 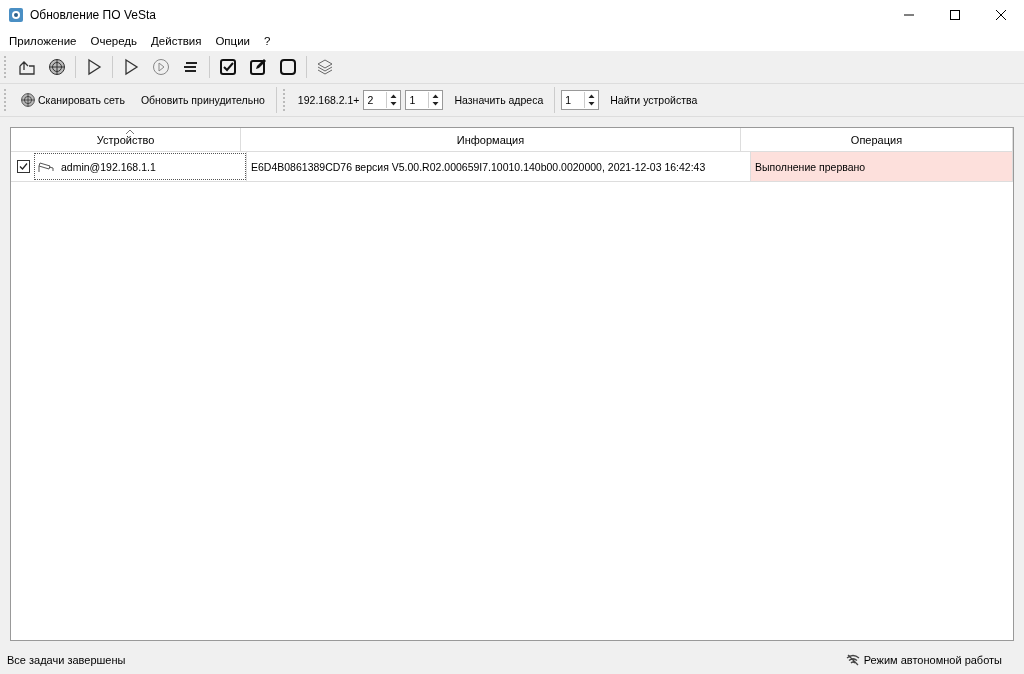 I want to click on column-title: Операция, so click(x=876, y=139).